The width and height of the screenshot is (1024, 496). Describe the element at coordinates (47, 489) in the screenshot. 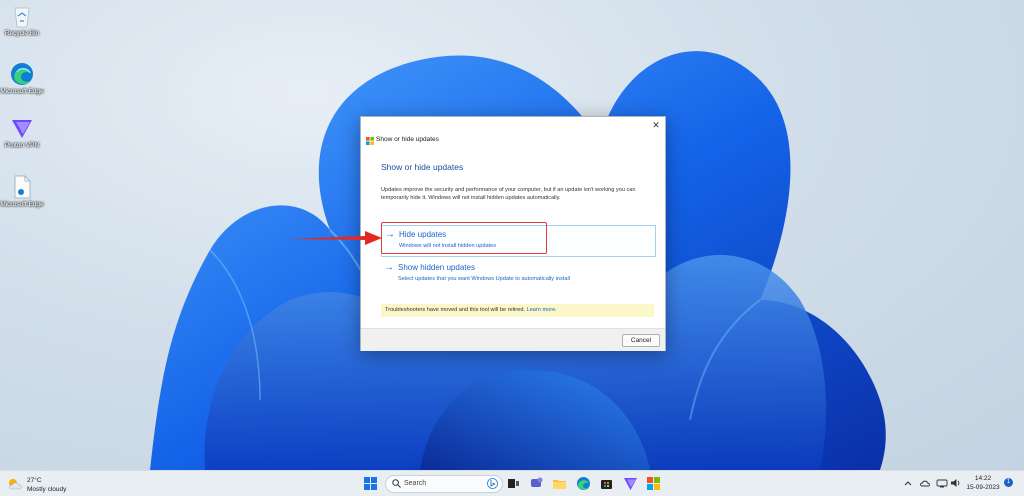

I see `weather-condition: Mostly cloudy` at that location.